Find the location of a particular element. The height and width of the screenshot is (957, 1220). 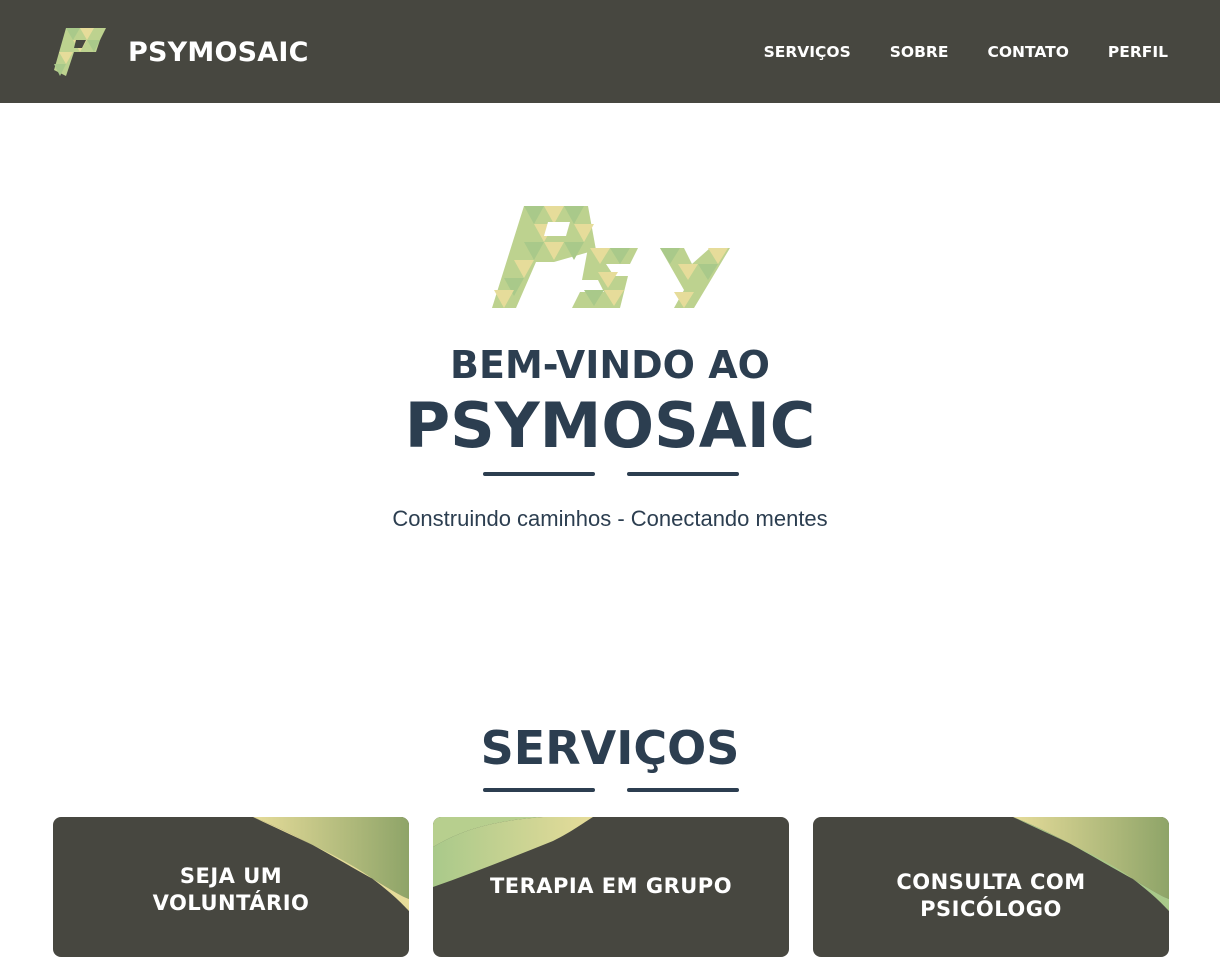

psy-mosaic-logo-icon is located at coordinates (611, 257).